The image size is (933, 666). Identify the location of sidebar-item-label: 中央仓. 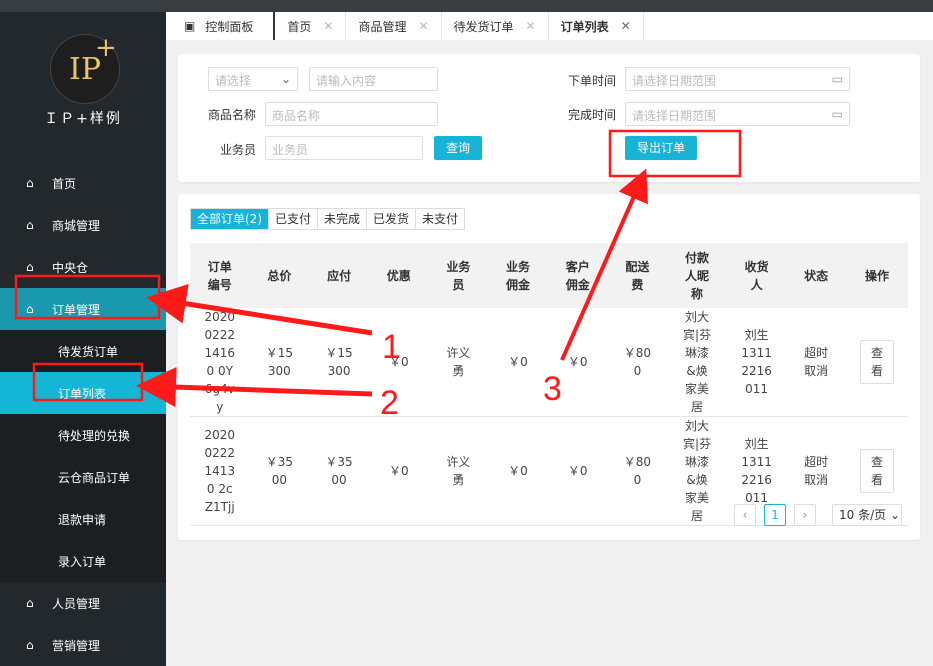
(70, 267).